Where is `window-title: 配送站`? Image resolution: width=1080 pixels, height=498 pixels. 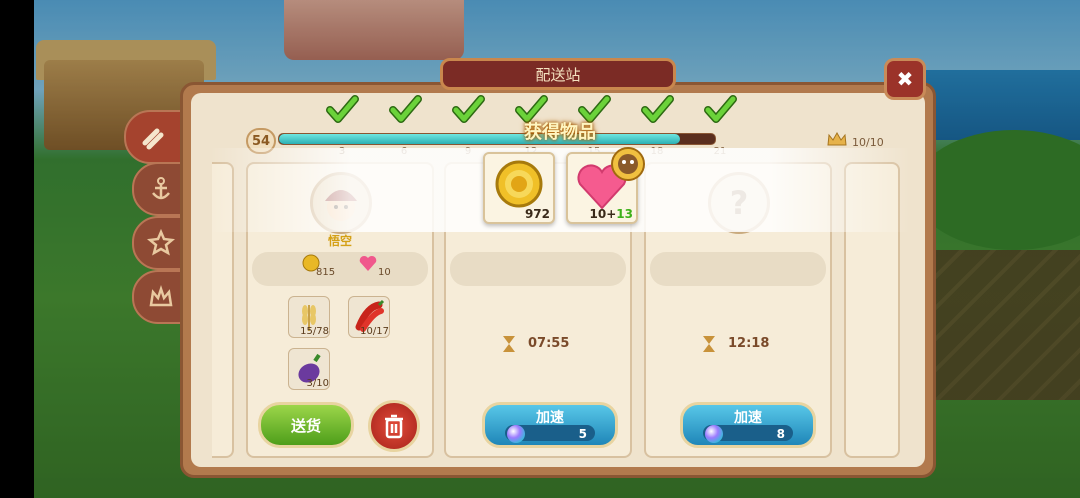
window-title: 配送站 is located at coordinates (558, 74).